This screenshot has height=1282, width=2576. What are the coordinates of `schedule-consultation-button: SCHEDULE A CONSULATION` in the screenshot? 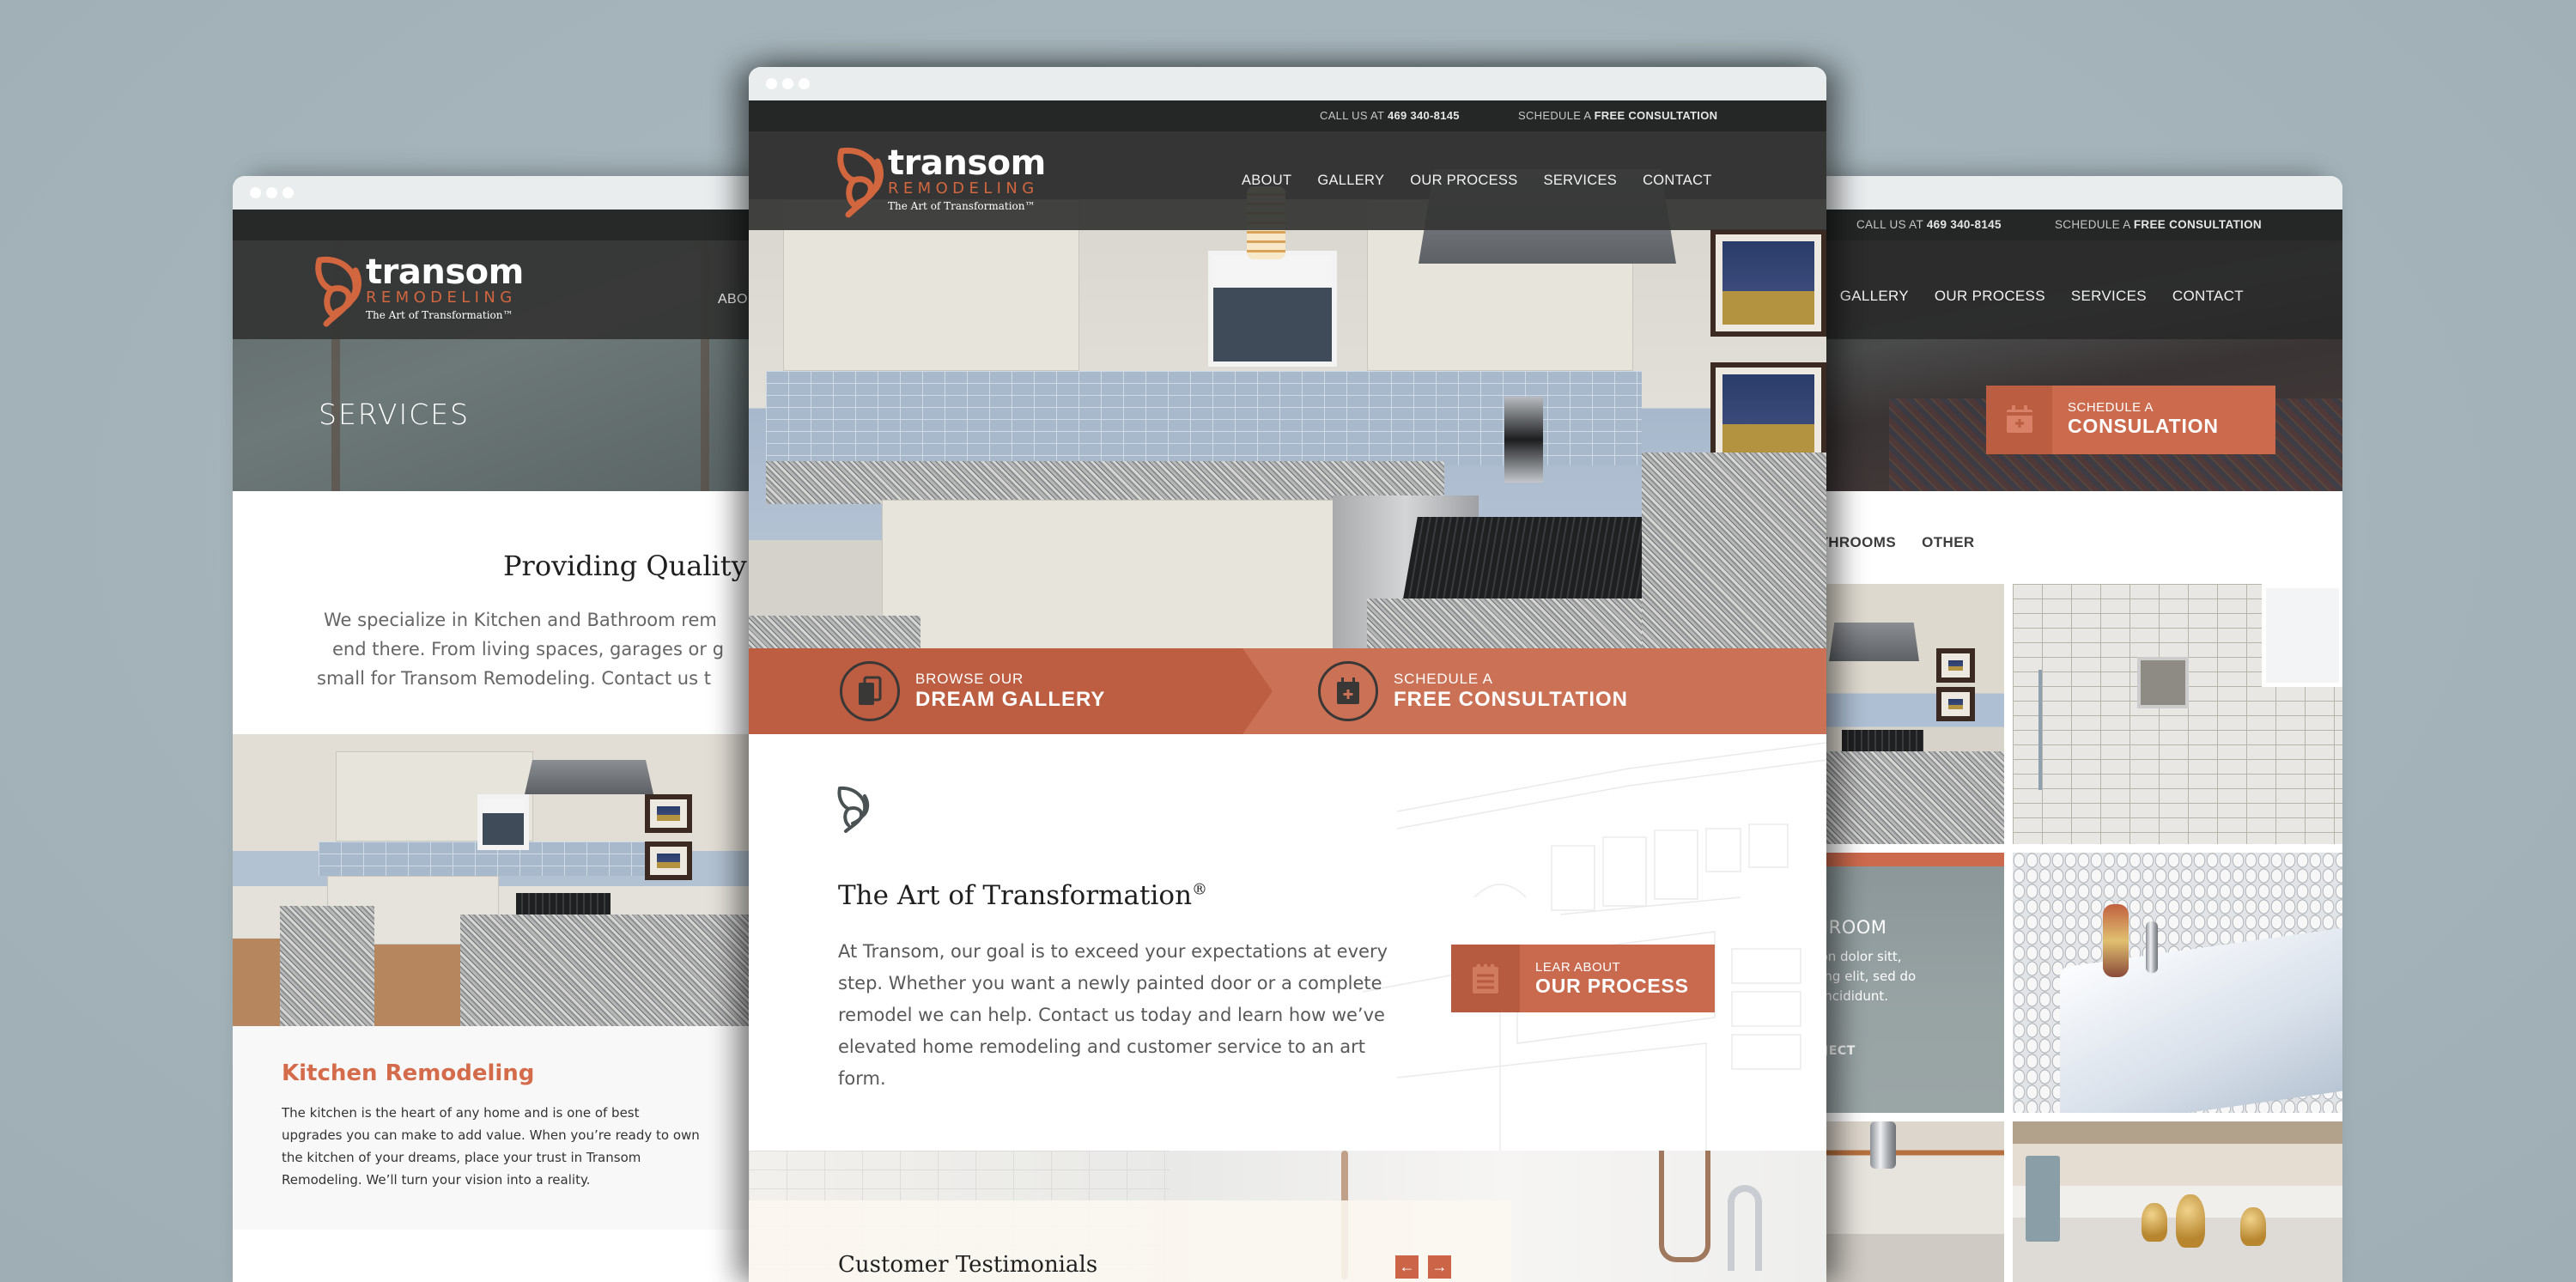 It's located at (2130, 420).